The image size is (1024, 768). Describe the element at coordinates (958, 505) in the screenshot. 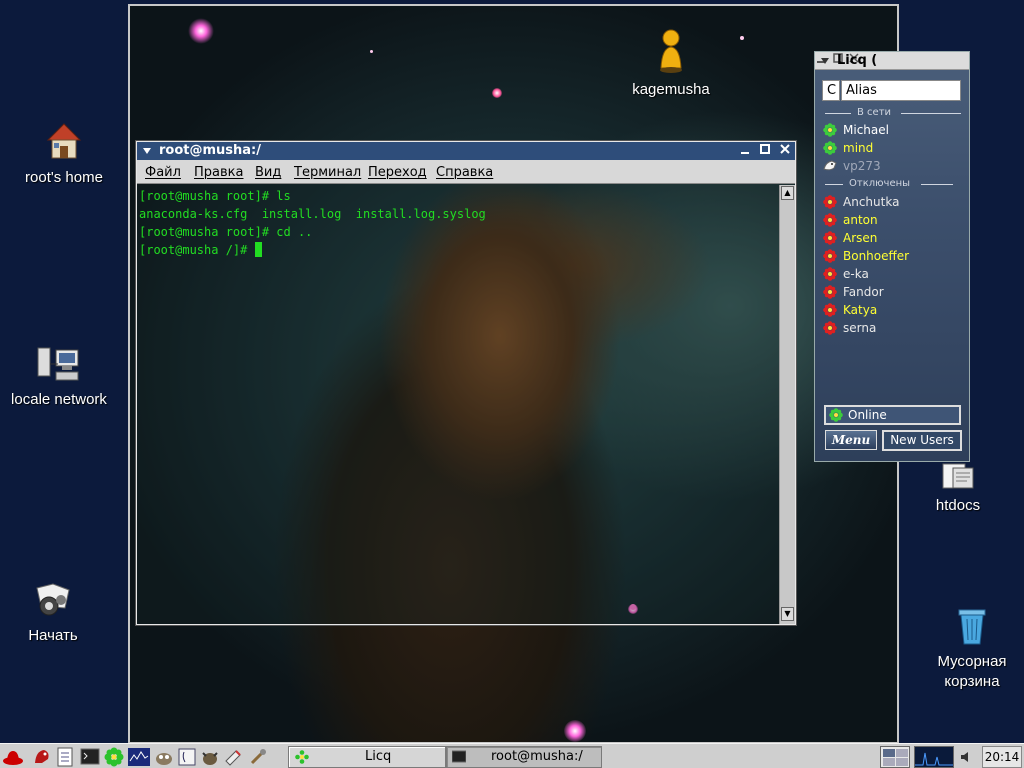

I see `desktop-icon-label: htdocs` at that location.